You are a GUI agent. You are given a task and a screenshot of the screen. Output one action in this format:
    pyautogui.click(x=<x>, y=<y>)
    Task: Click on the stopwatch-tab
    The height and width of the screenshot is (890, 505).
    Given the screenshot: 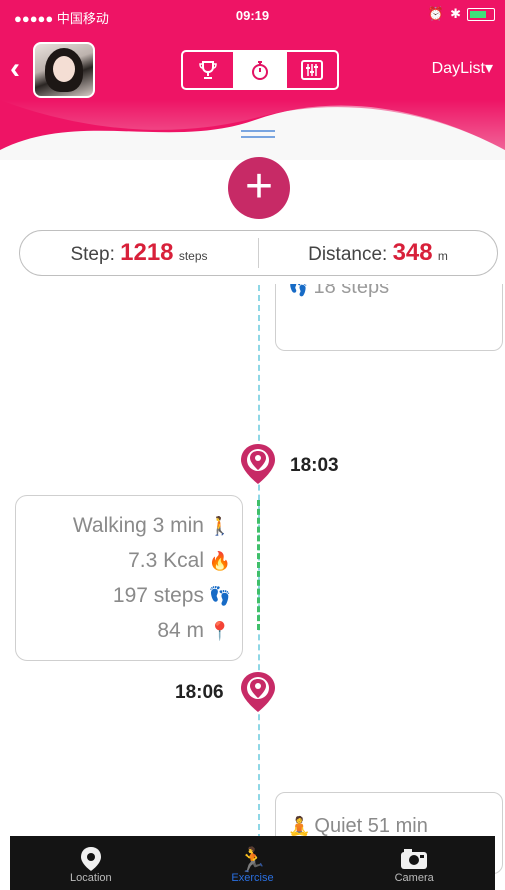 What is the action you would take?
    pyautogui.click(x=259, y=70)
    